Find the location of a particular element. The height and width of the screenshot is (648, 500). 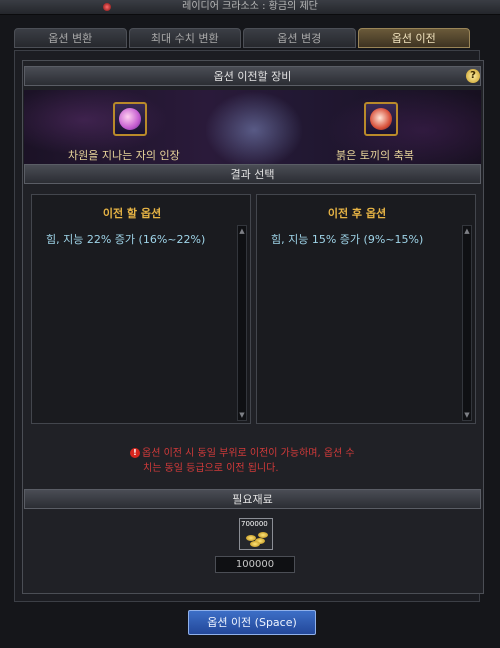

tab-option-conversion: 옵션 변환 is located at coordinates (70, 38).